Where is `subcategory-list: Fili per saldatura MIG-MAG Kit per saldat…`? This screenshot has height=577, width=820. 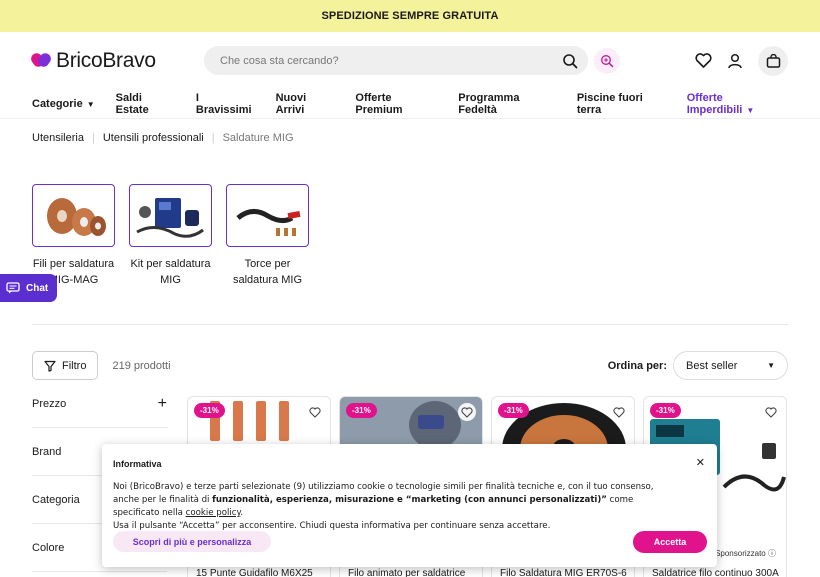
subcategory-list: Fili per saldatura MIG-MAG Kit per saldat… is located at coordinates (170, 236).